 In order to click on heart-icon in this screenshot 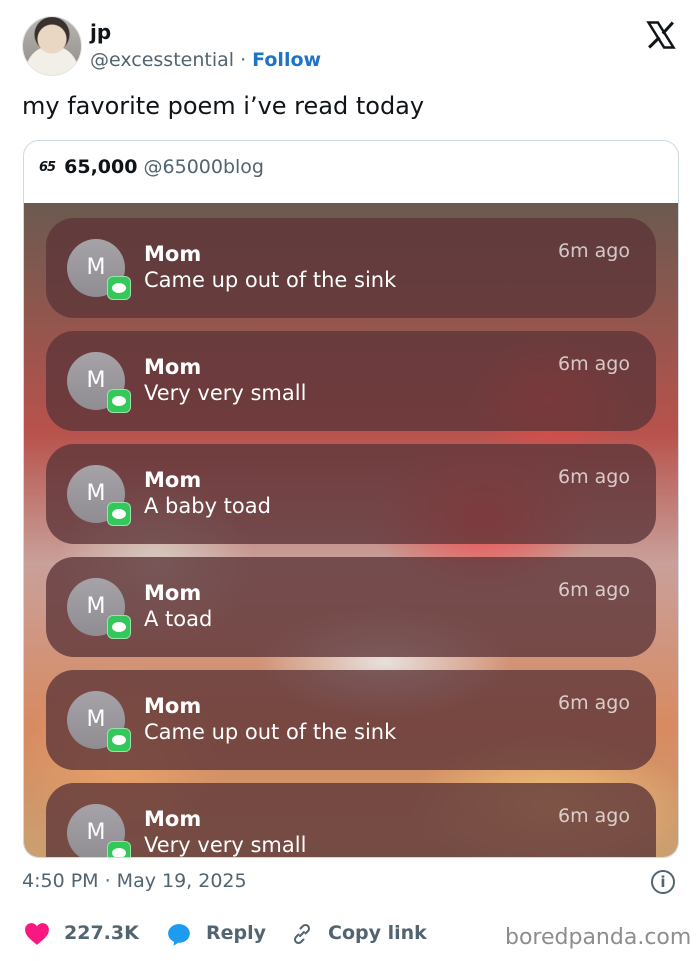, I will do `click(37, 934)`.